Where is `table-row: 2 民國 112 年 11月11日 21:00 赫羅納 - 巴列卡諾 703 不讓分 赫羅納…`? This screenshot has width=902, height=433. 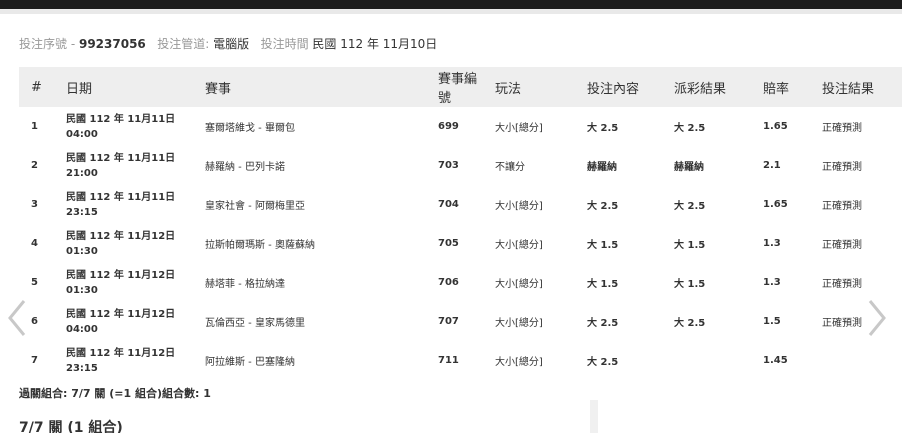
table-row: 2 民國 112 年 11月11日 21:00 赫羅納 - 巴列卡諾 703 不讓分 赫羅納… is located at coordinates (460, 165).